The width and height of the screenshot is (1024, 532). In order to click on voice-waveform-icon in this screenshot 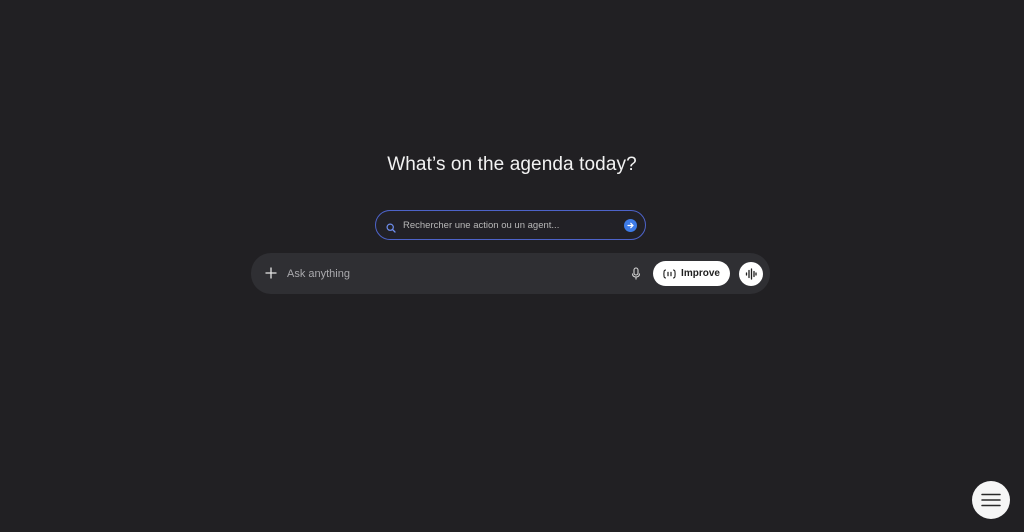, I will do `click(751, 274)`.